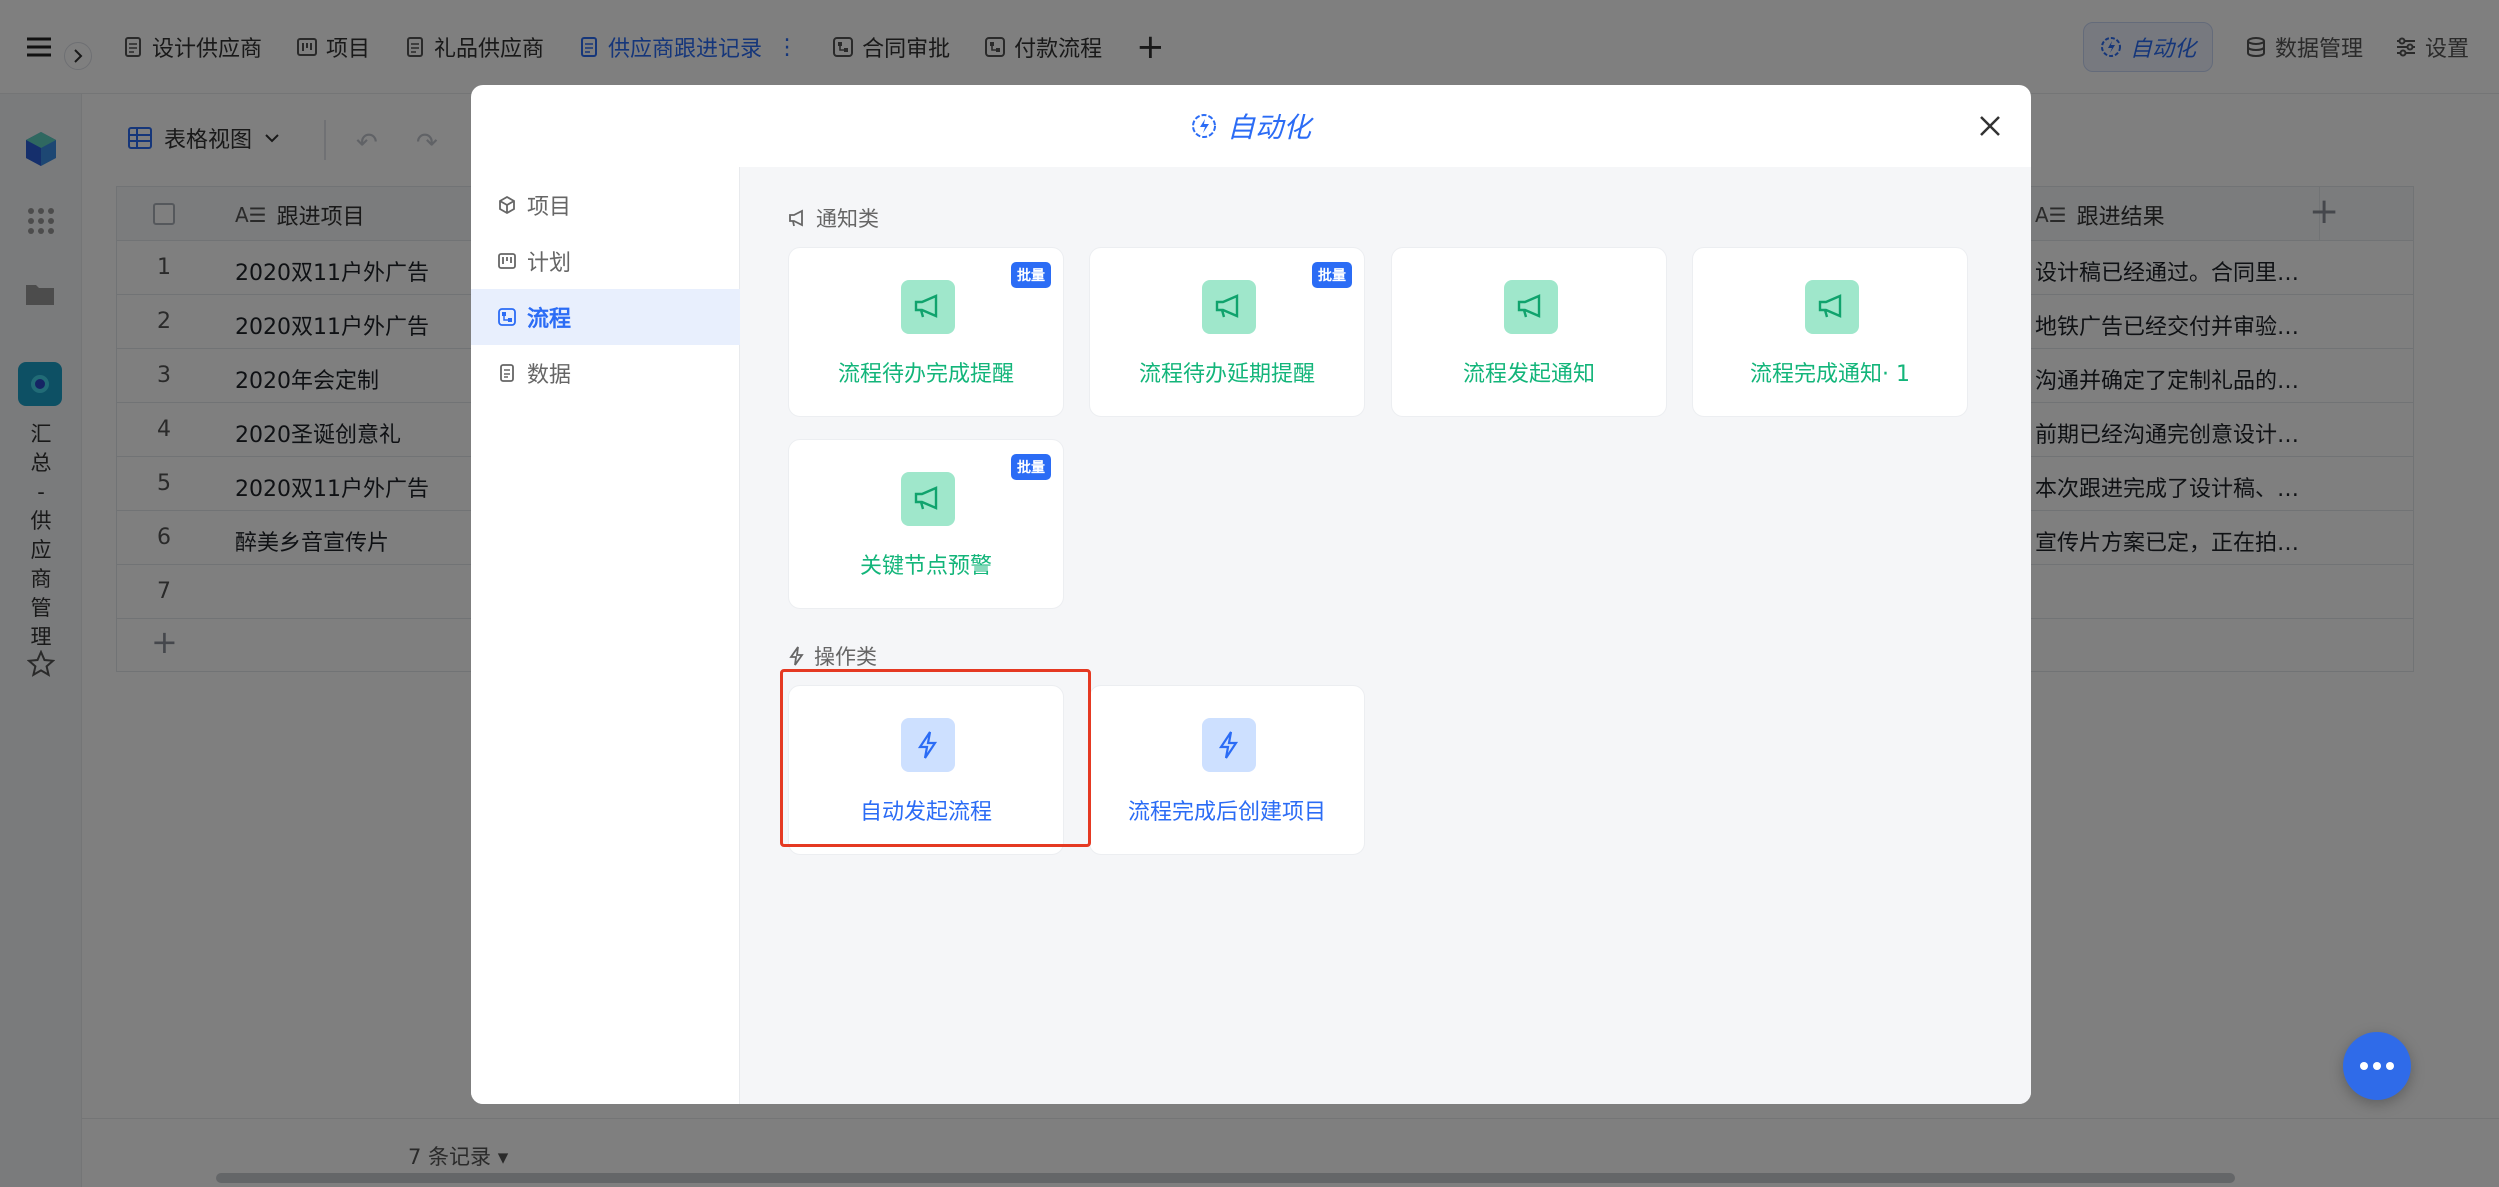  I want to click on nav-item-label: 项目, so click(549, 207).